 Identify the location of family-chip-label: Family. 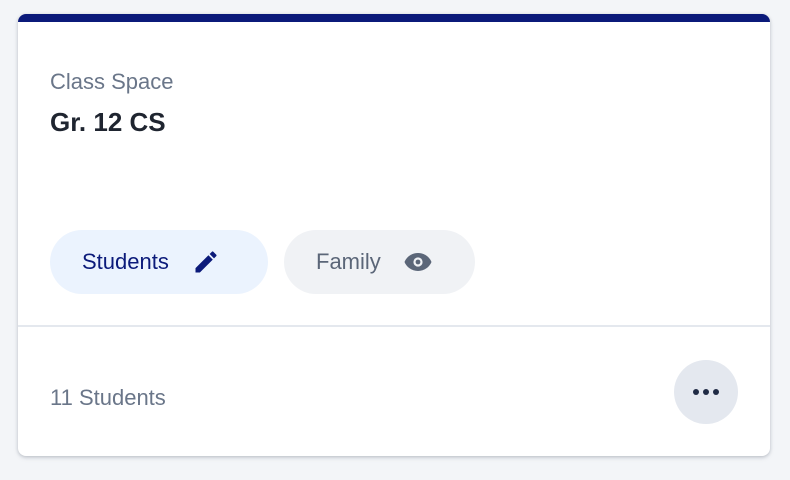
(348, 261).